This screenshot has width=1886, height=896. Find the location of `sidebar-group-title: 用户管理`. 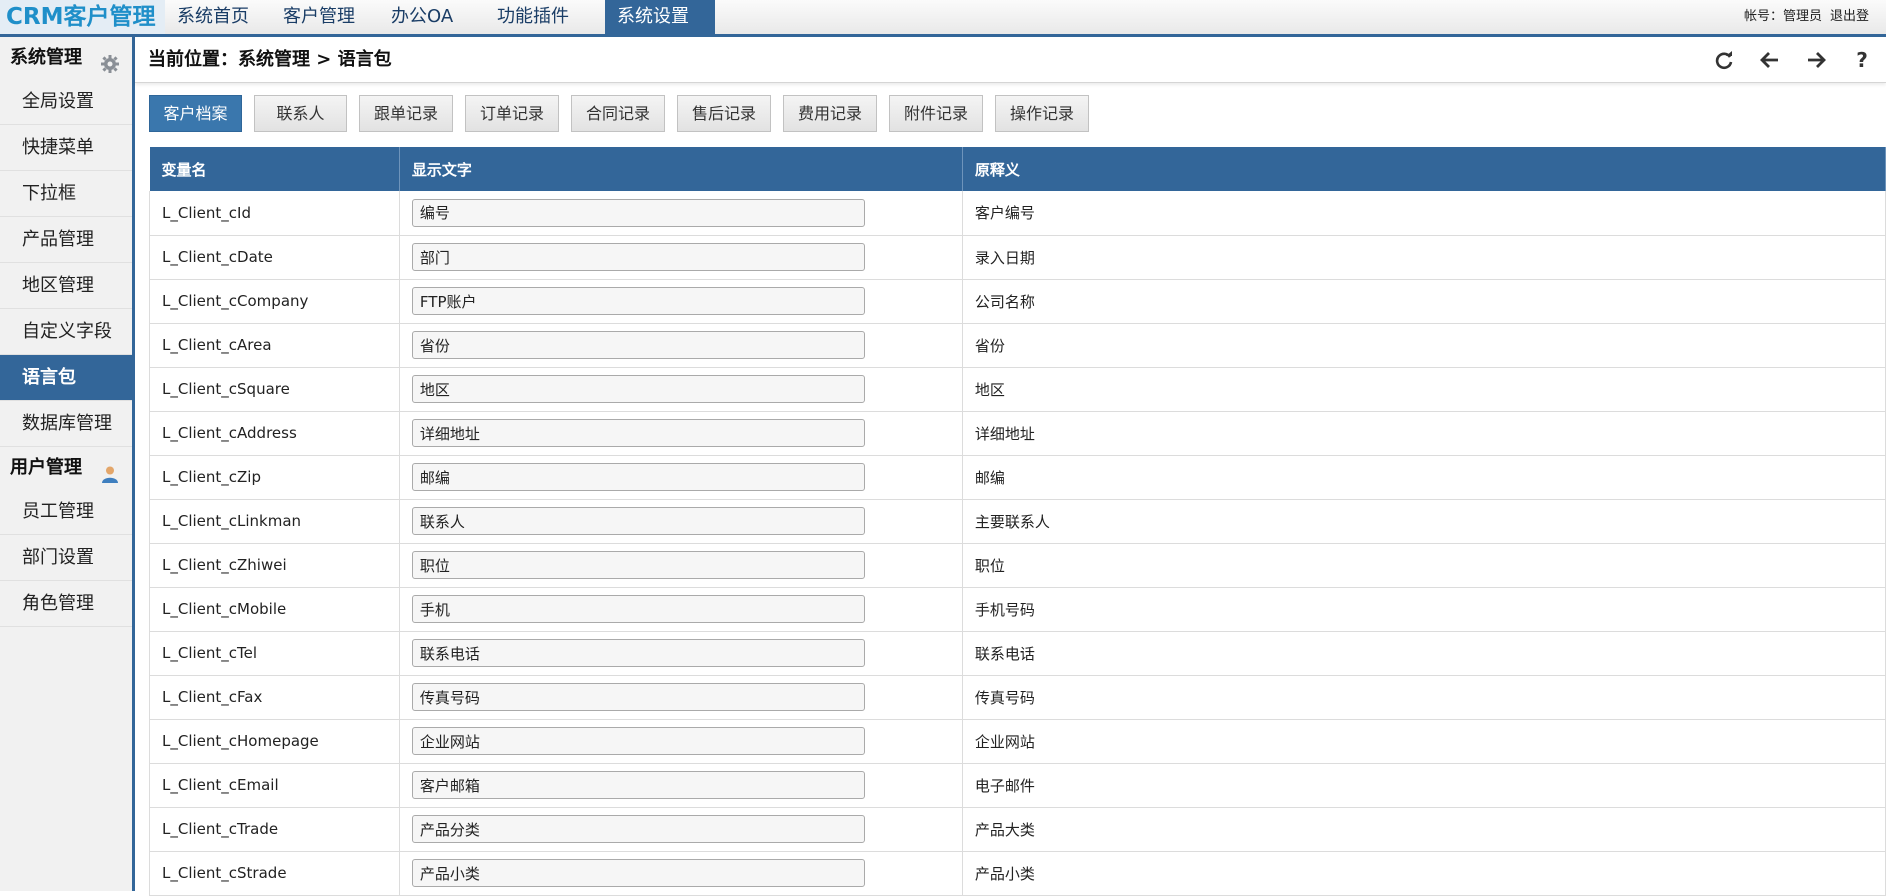

sidebar-group-title: 用户管理 is located at coordinates (46, 467).